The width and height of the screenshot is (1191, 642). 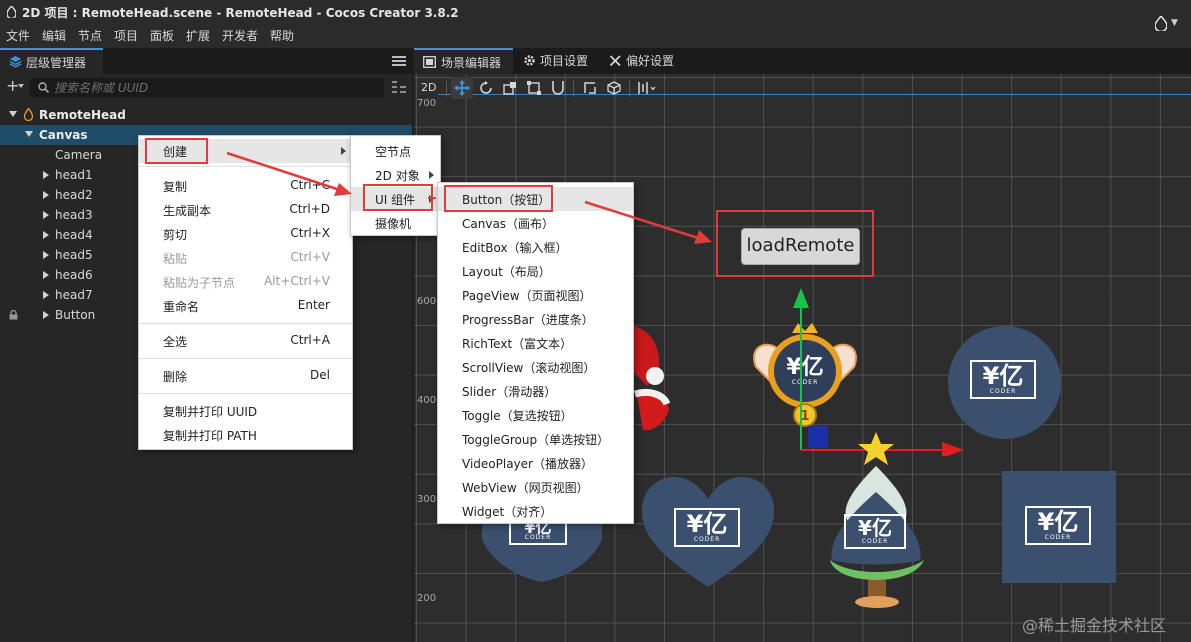 What do you see at coordinates (469, 197) in the screenshot?
I see `annotation-arrows` at bounding box center [469, 197].